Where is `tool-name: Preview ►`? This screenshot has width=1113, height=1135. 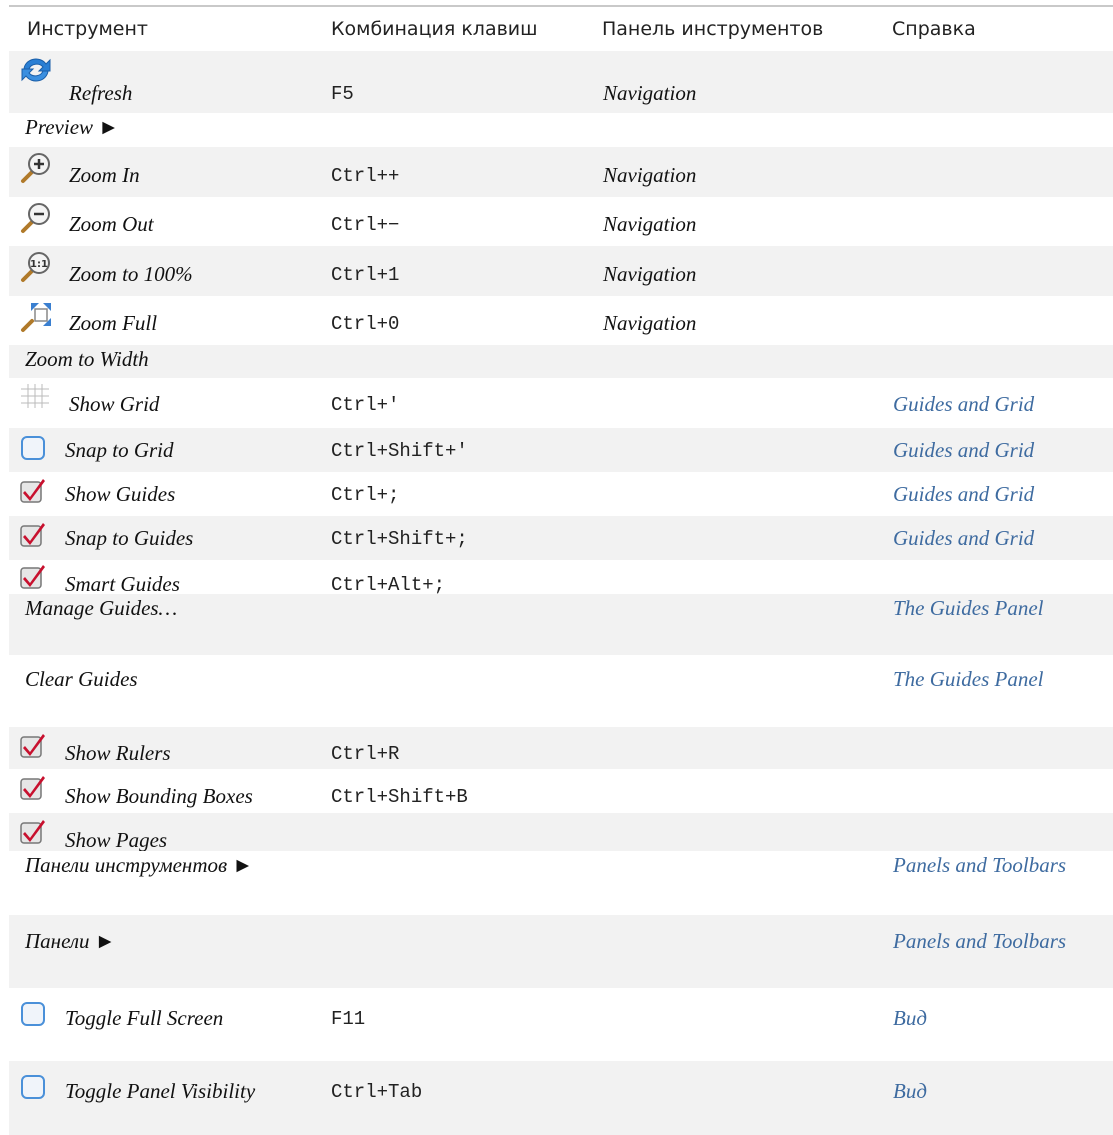
tool-name: Preview ► is located at coordinates (72, 127).